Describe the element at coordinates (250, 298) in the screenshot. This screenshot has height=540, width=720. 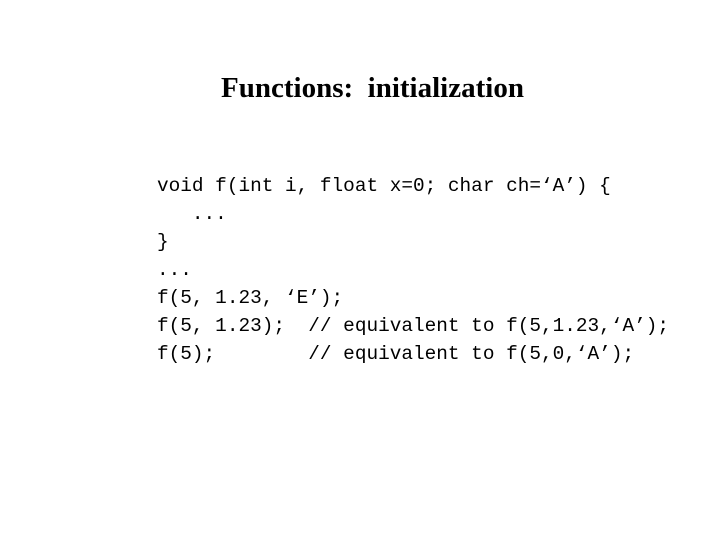
I see `code-line-call-full: f(5, 1.23, ‘E’);` at that location.